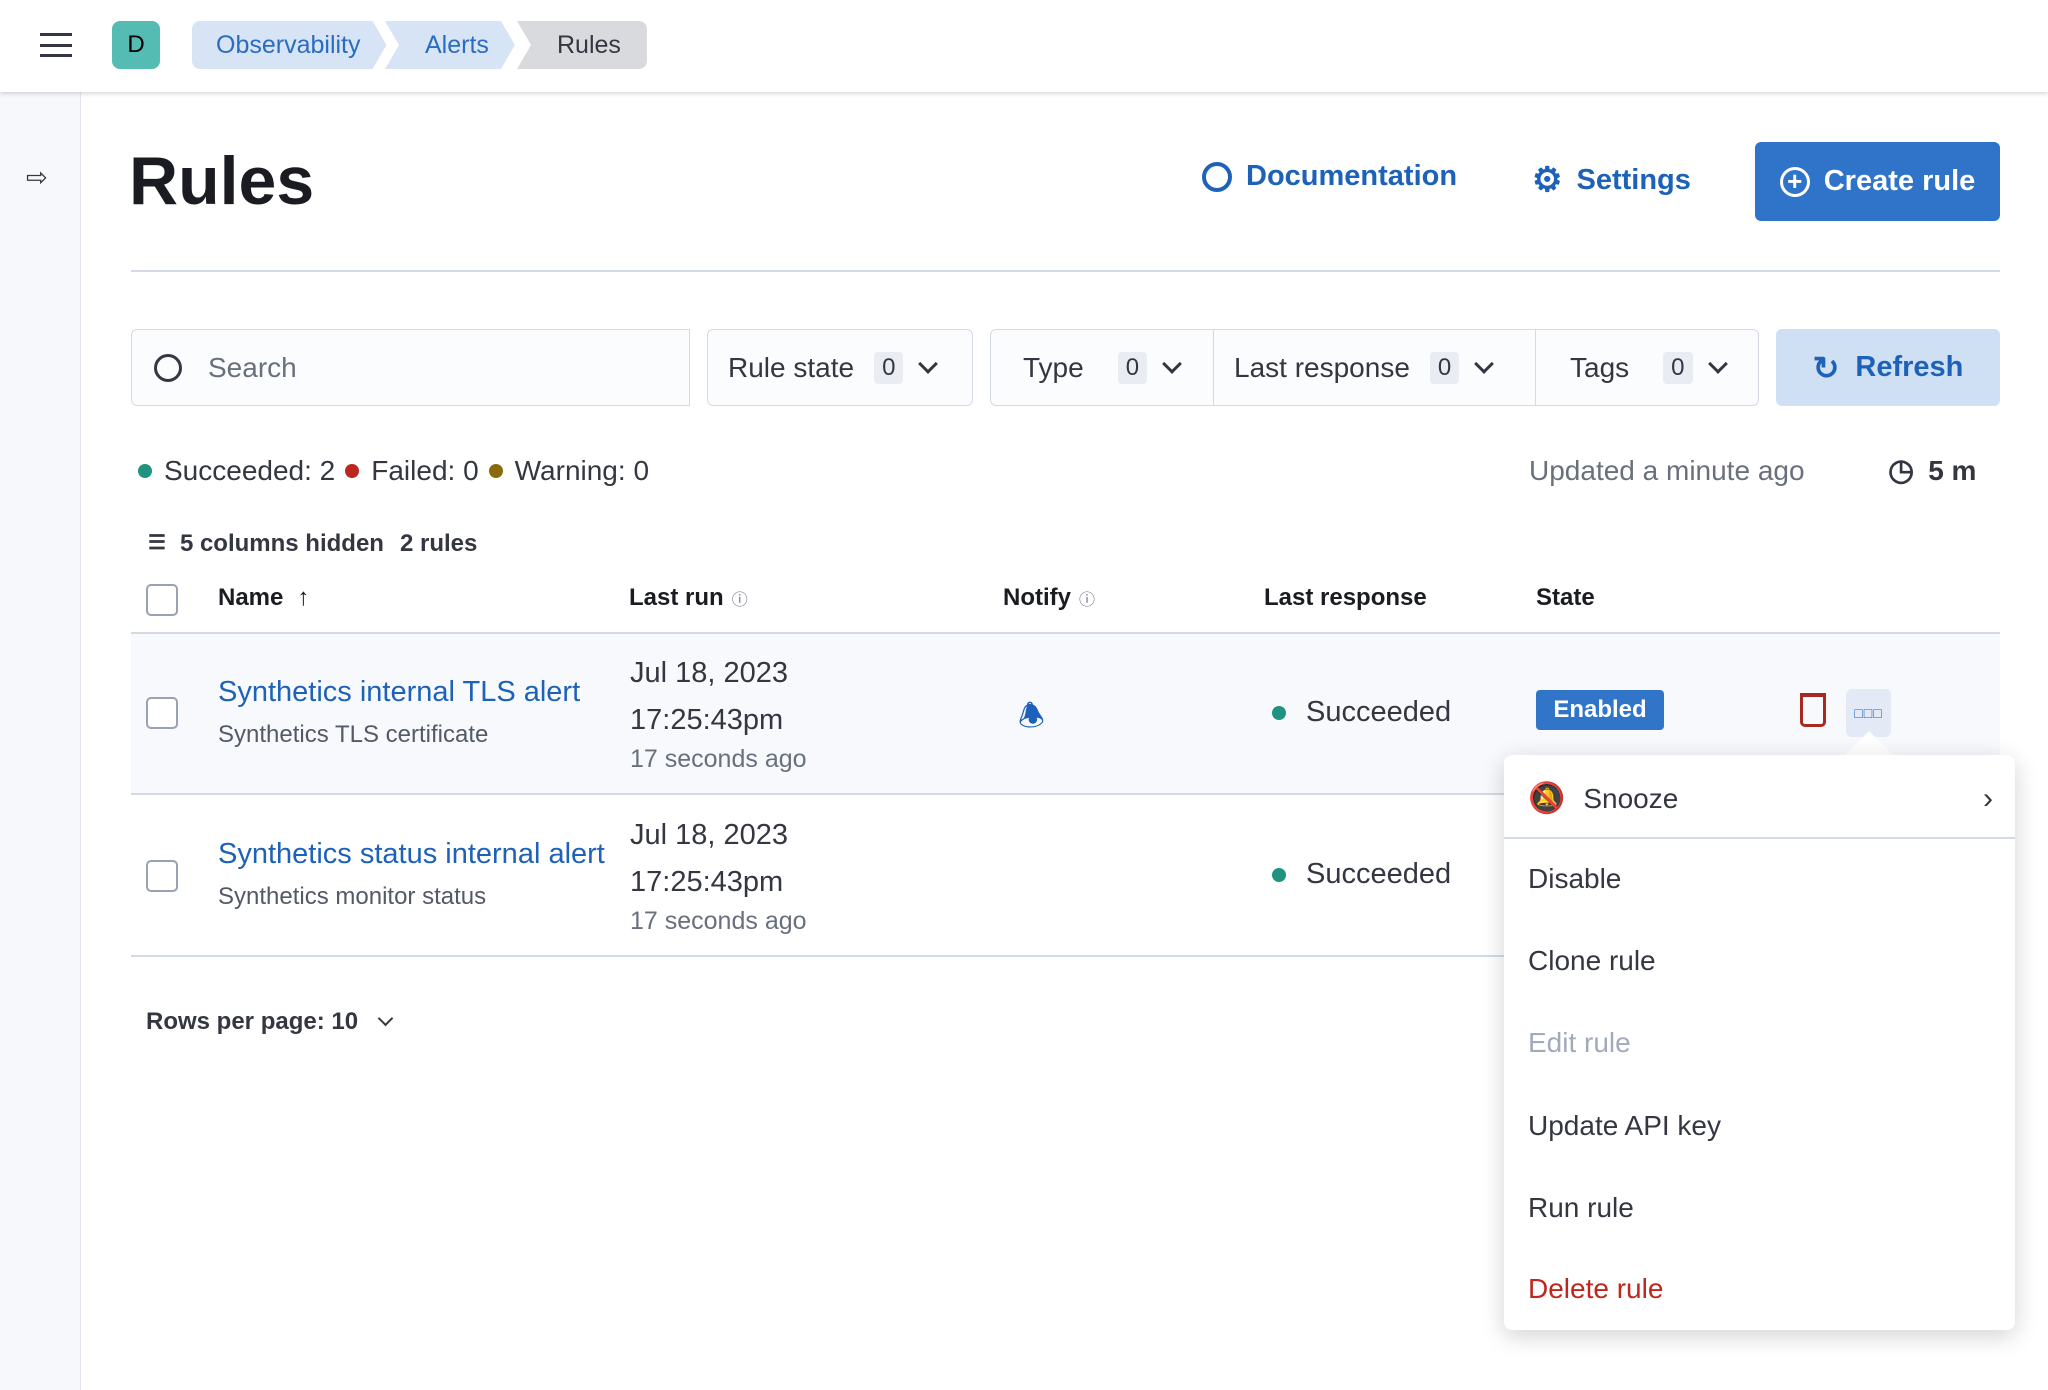  What do you see at coordinates (582, 45) in the screenshot?
I see `breadcrumb-rules: Rules` at bounding box center [582, 45].